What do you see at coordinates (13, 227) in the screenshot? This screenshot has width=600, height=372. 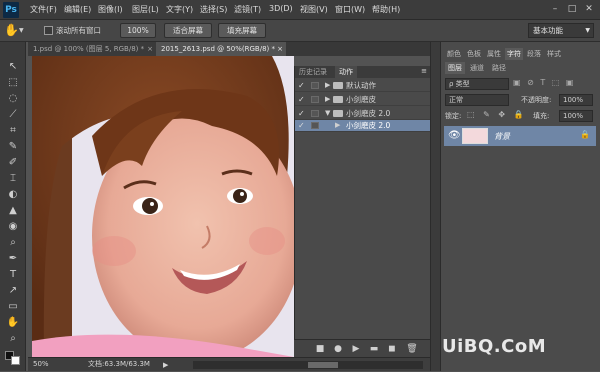 I see `eraser-tool-icon: ◉` at bounding box center [13, 227].